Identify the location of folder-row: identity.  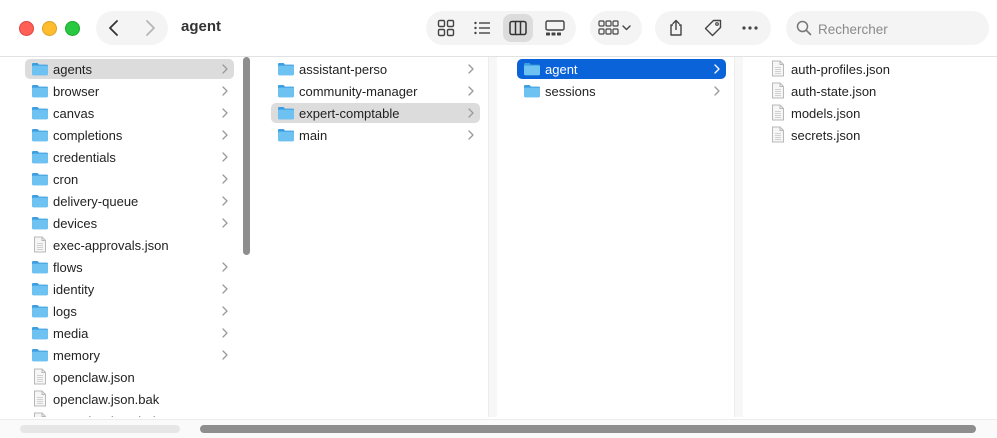
(129, 289).